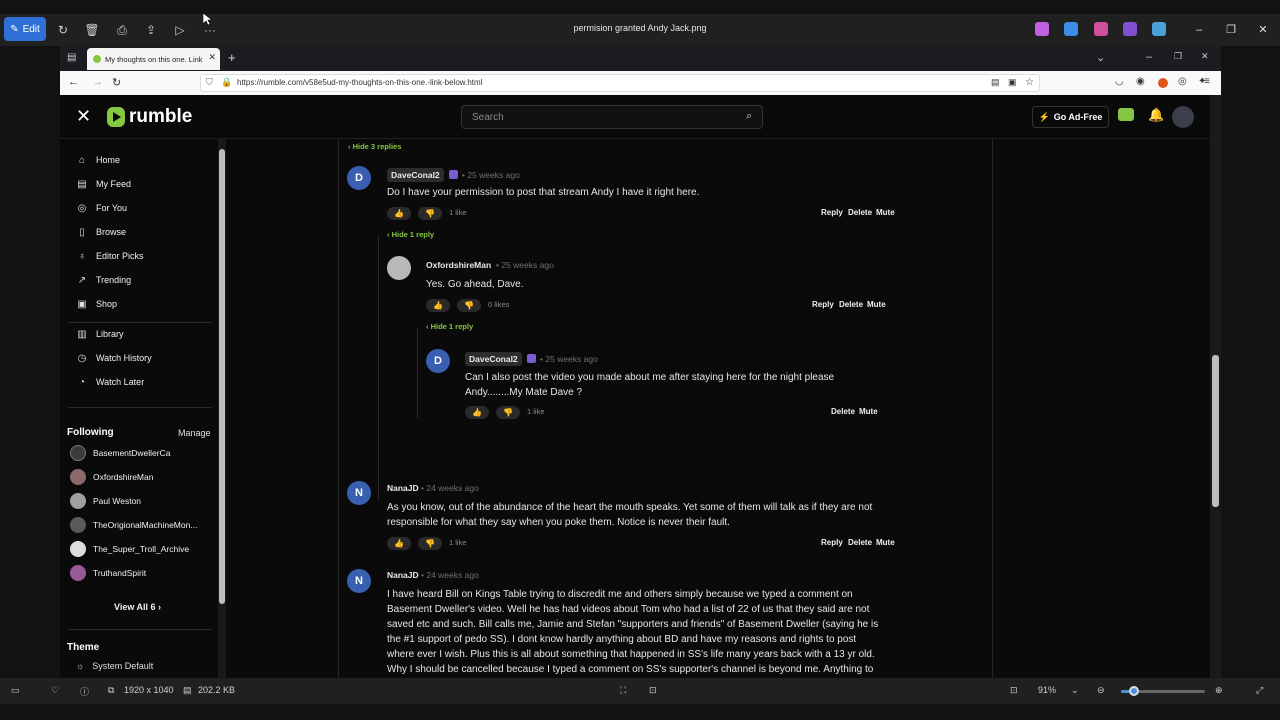 The height and width of the screenshot is (720, 1280). What do you see at coordinates (84, 691) in the screenshot?
I see `info-icon: ⓘ` at bounding box center [84, 691].